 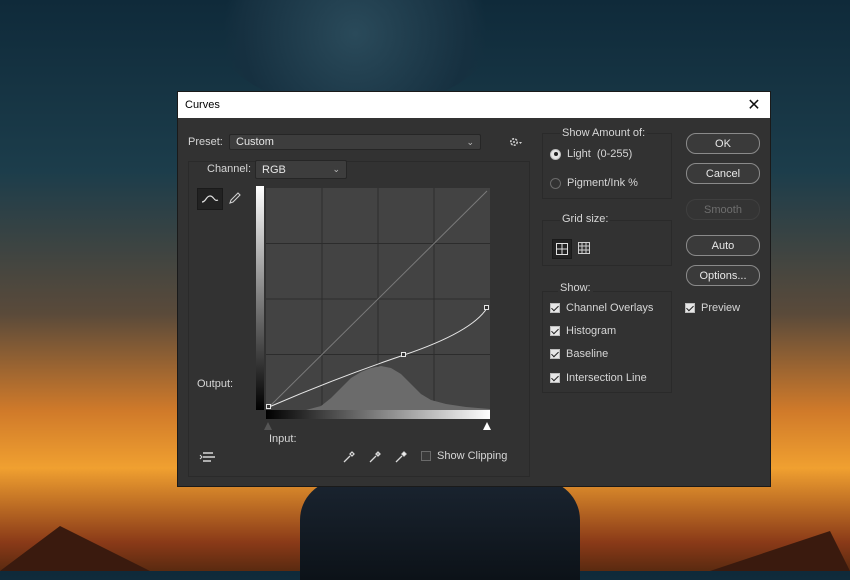 I want to click on show-clipping-label: Show Clipping, so click(x=472, y=456).